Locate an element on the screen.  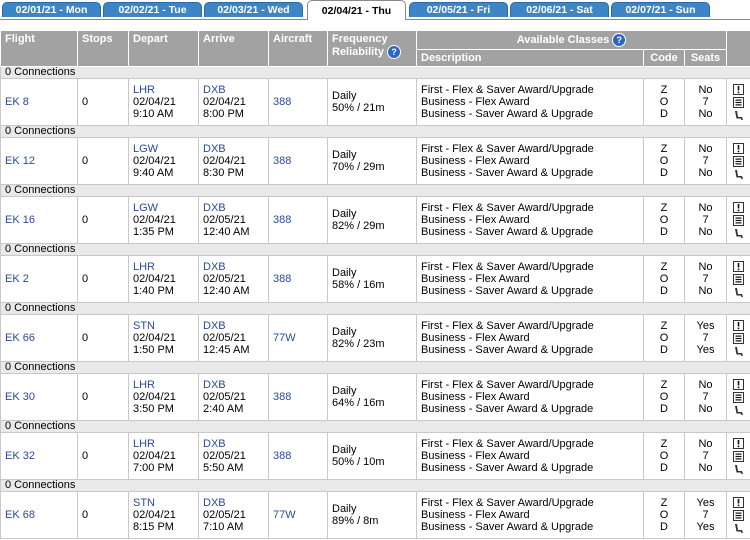
tab-date-1: 02/02/21 - Tue is located at coordinates (152, 9).